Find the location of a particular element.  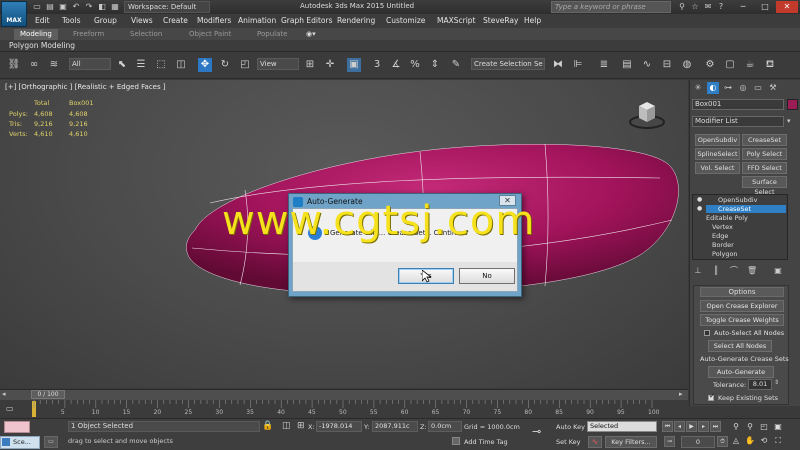

snaps-toggle-icon: 3 is located at coordinates (377, 65).